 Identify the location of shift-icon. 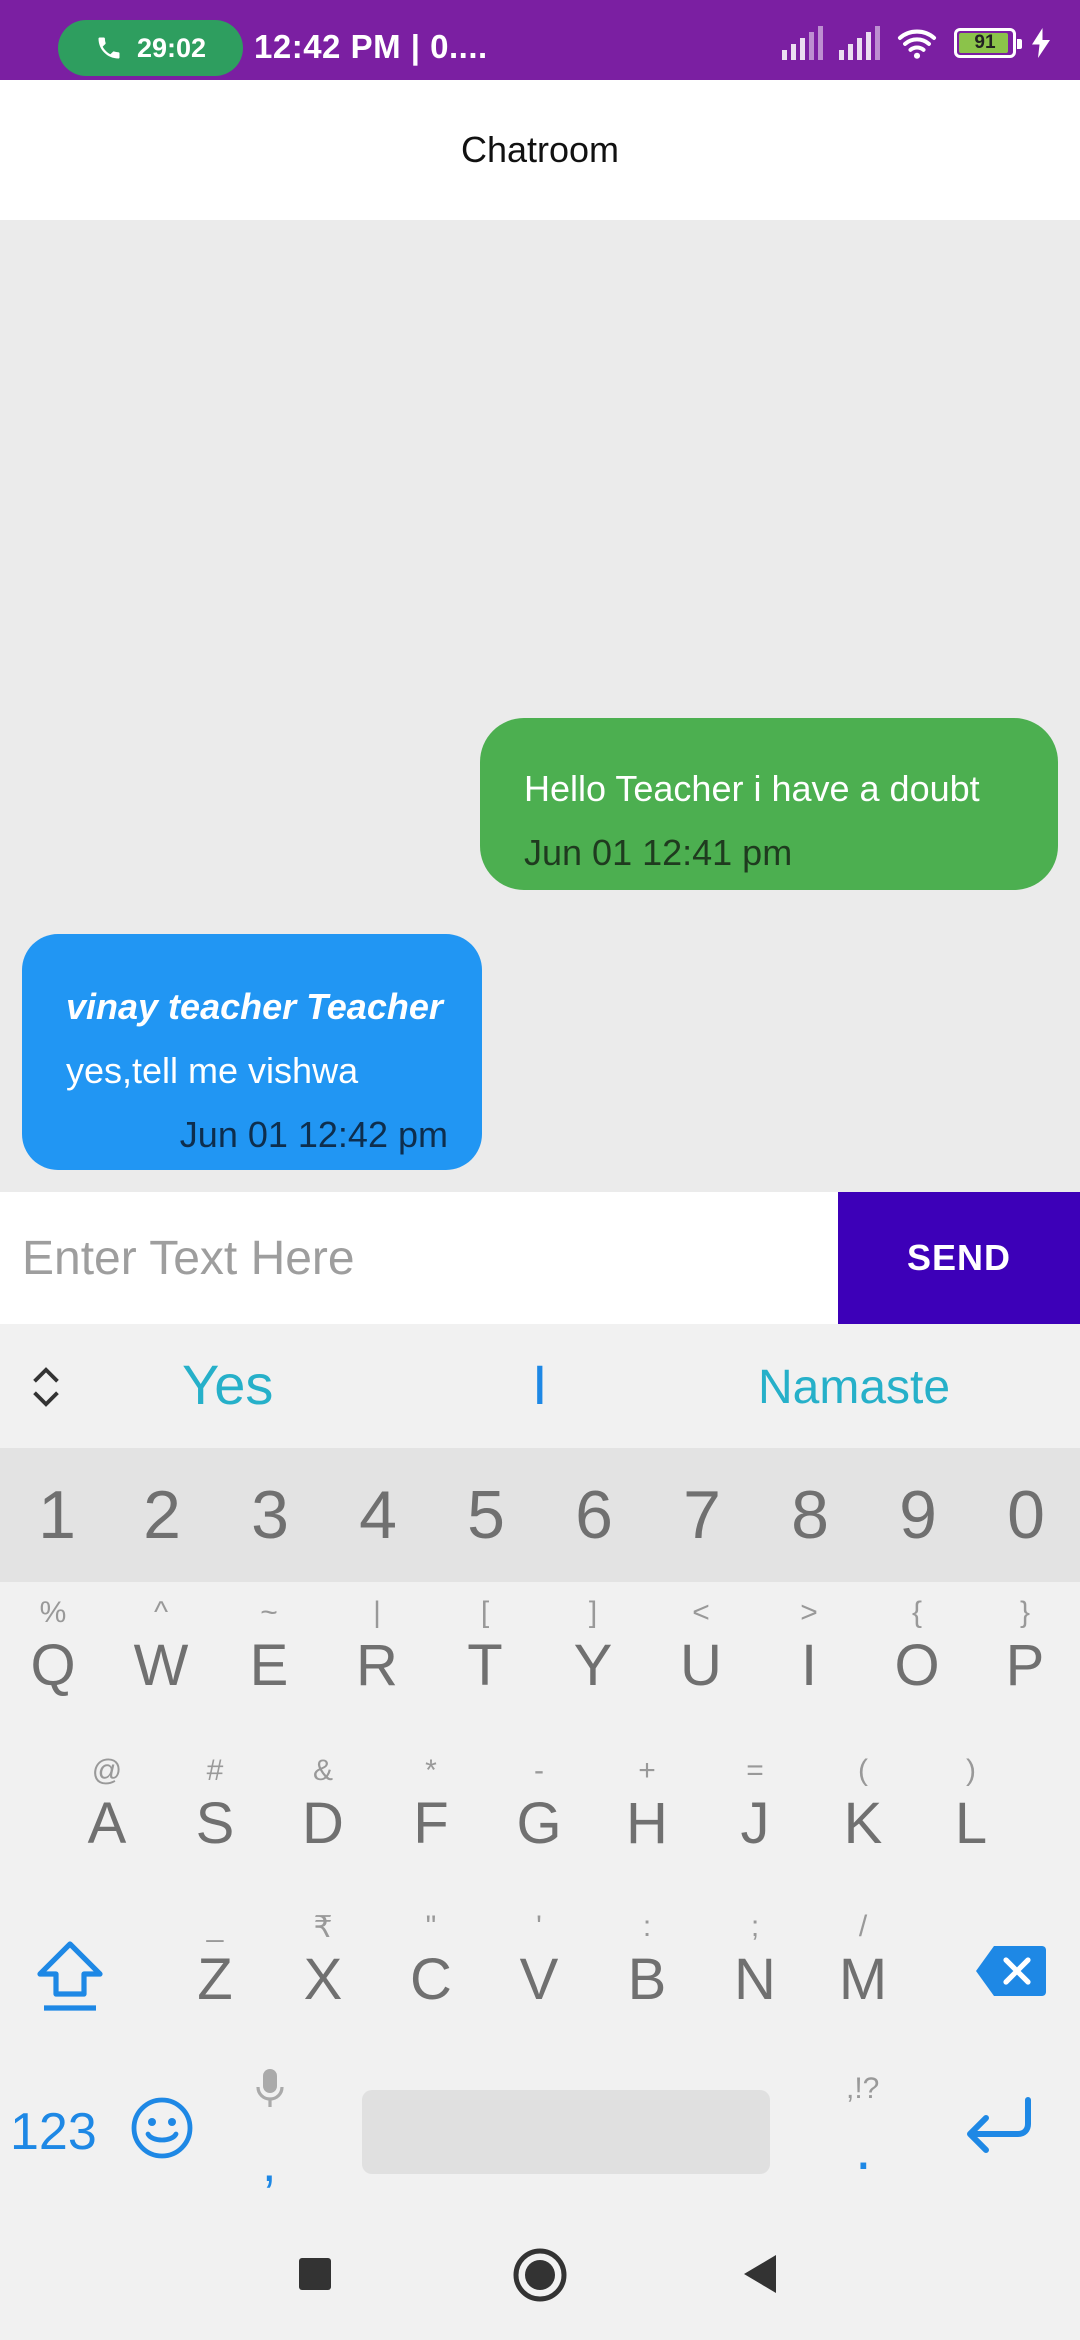
(70, 1976).